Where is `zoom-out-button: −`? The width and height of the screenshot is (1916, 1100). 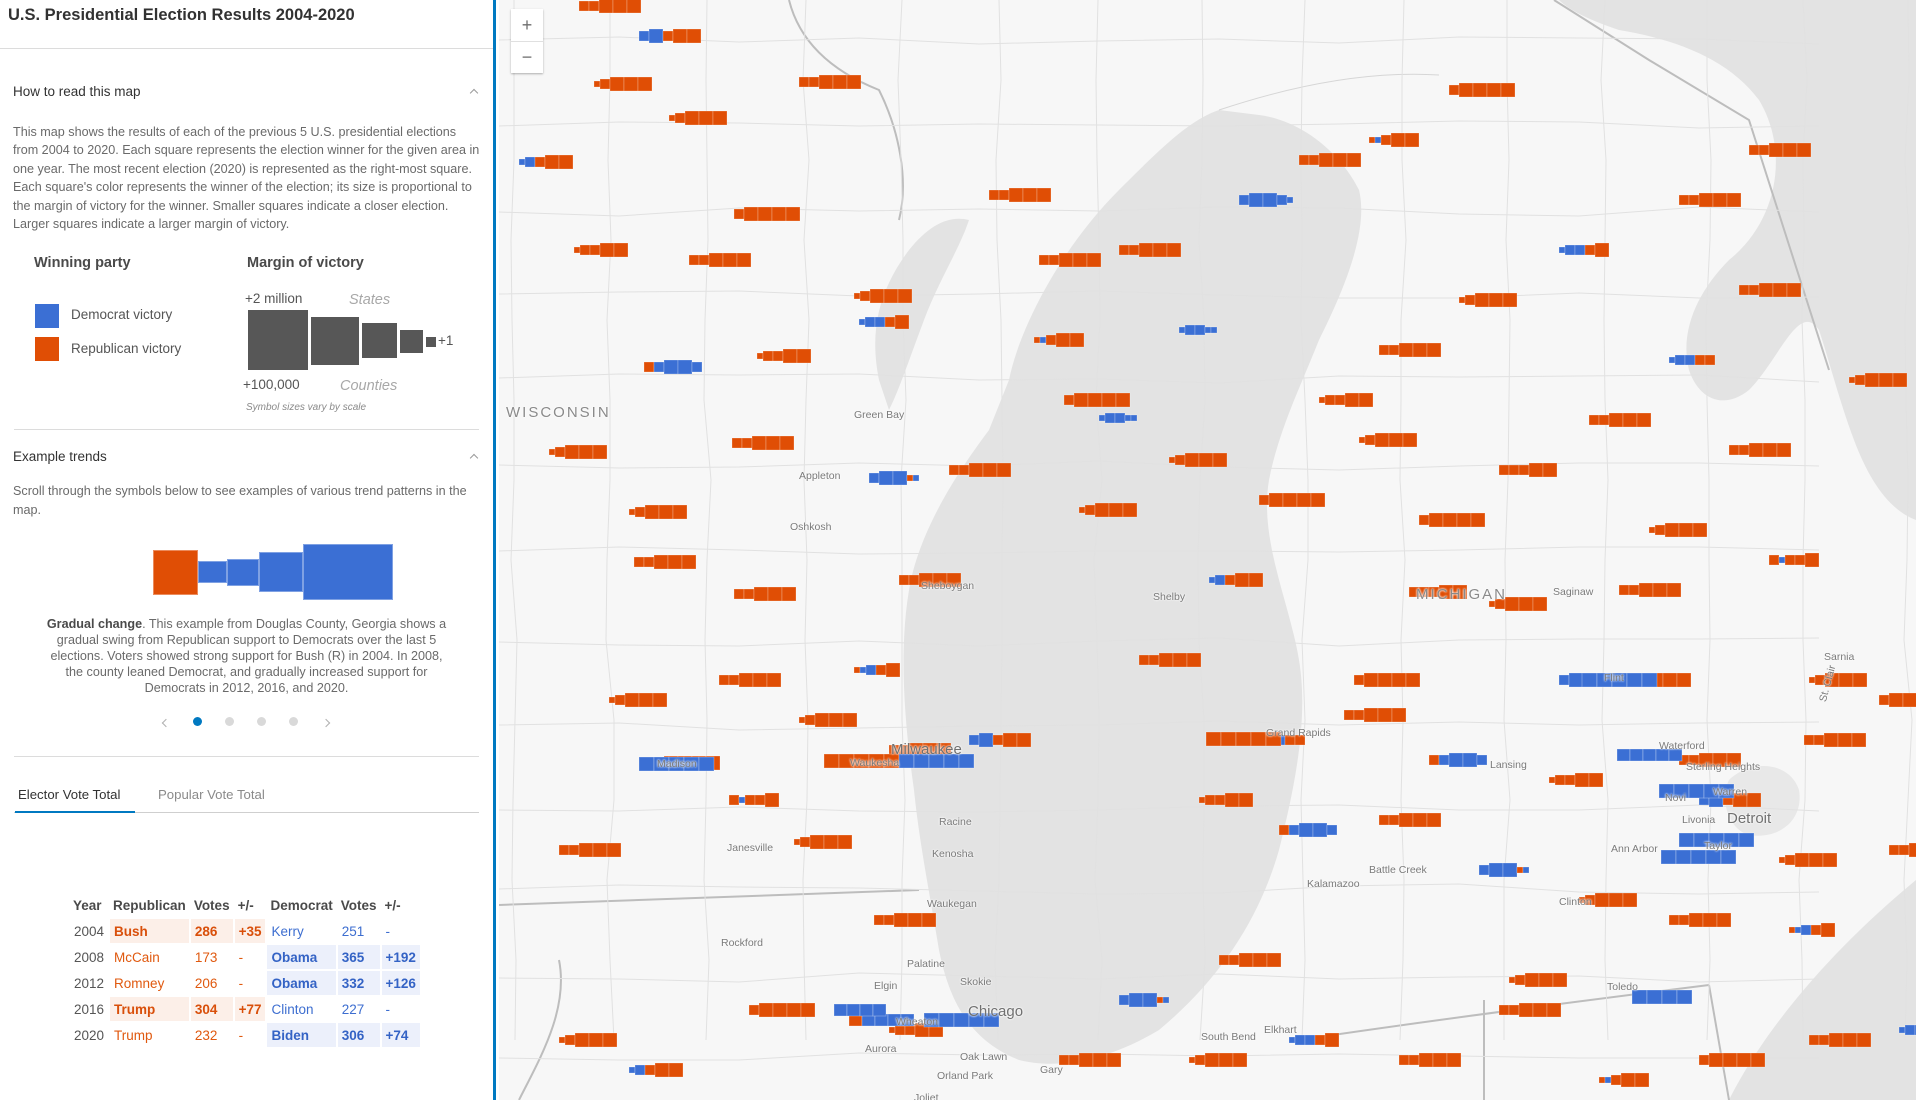
zoom-out-button: − is located at coordinates (527, 57).